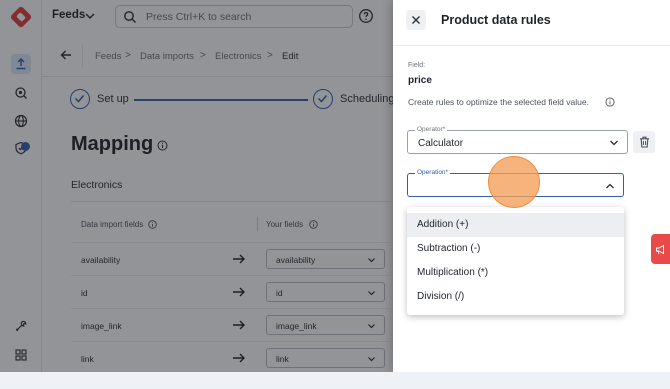  Describe the element at coordinates (517, 140) in the screenshot. I see `operator-select: Operator* Calculator` at that location.